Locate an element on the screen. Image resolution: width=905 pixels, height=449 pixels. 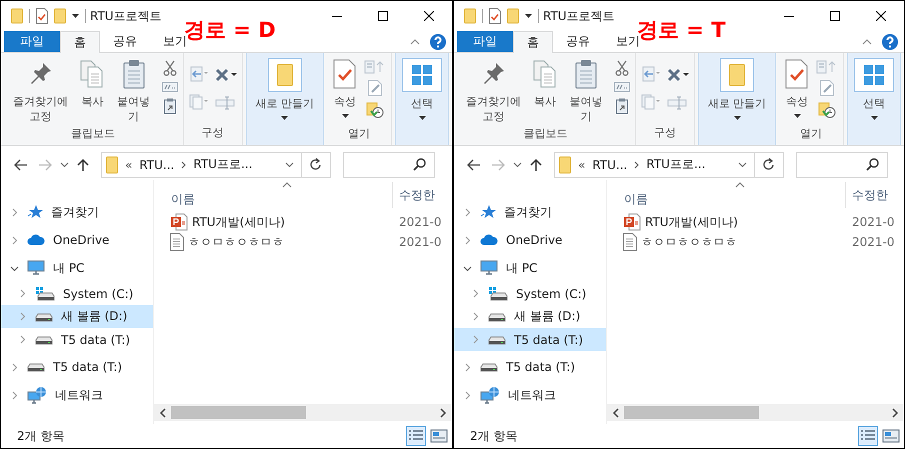
chevron-right-icon is located at coordinates (637, 164).